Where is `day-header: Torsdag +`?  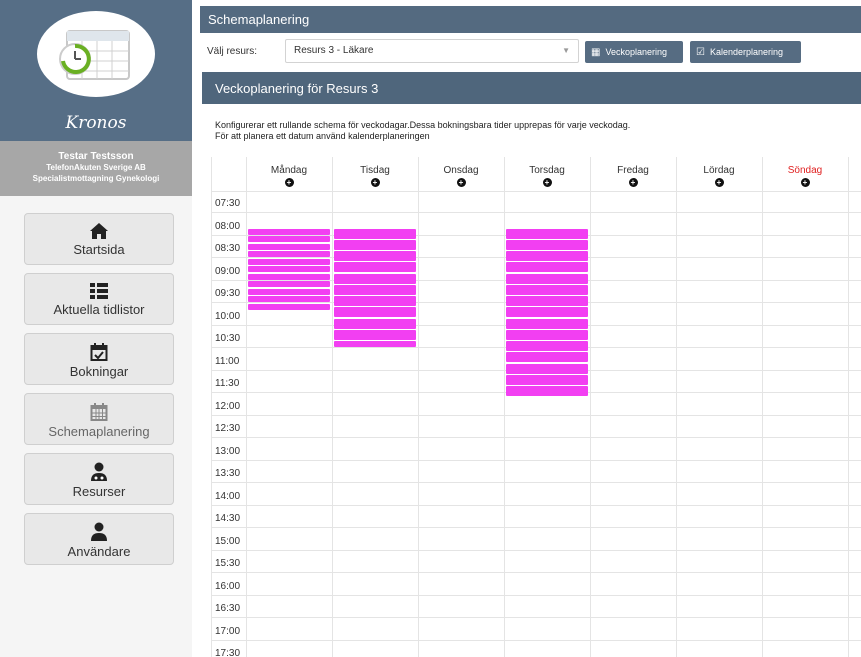 day-header: Torsdag + is located at coordinates (547, 174).